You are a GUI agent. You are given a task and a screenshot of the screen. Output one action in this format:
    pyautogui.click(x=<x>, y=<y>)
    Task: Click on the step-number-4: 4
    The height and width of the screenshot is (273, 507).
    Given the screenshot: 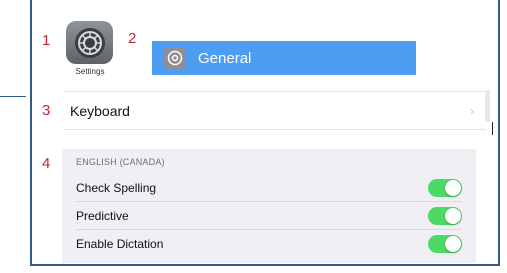 What is the action you would take?
    pyautogui.click(x=46, y=163)
    